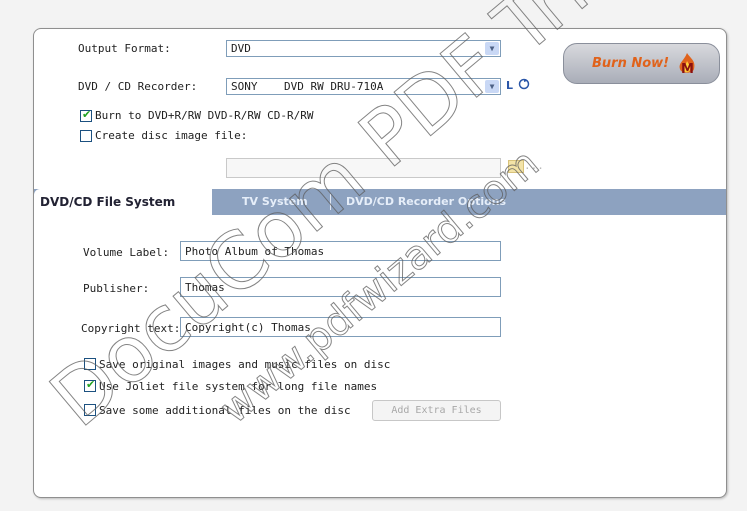  What do you see at coordinates (204, 115) in the screenshot?
I see `burn-to-label: Burn to DVD+R/RW DVD-R/RW CD-R/RW` at bounding box center [204, 115].